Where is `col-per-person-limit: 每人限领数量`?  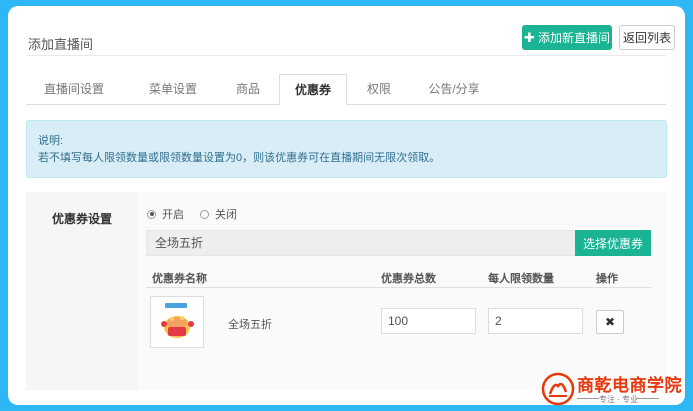
col-per-person-limit: 每人限领数量 is located at coordinates (521, 279).